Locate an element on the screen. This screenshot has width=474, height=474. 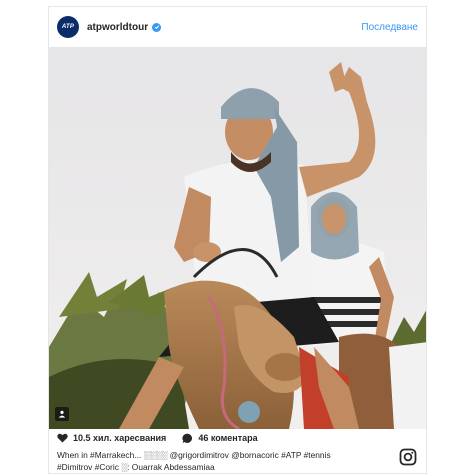
instagram-icon is located at coordinates (408, 459).